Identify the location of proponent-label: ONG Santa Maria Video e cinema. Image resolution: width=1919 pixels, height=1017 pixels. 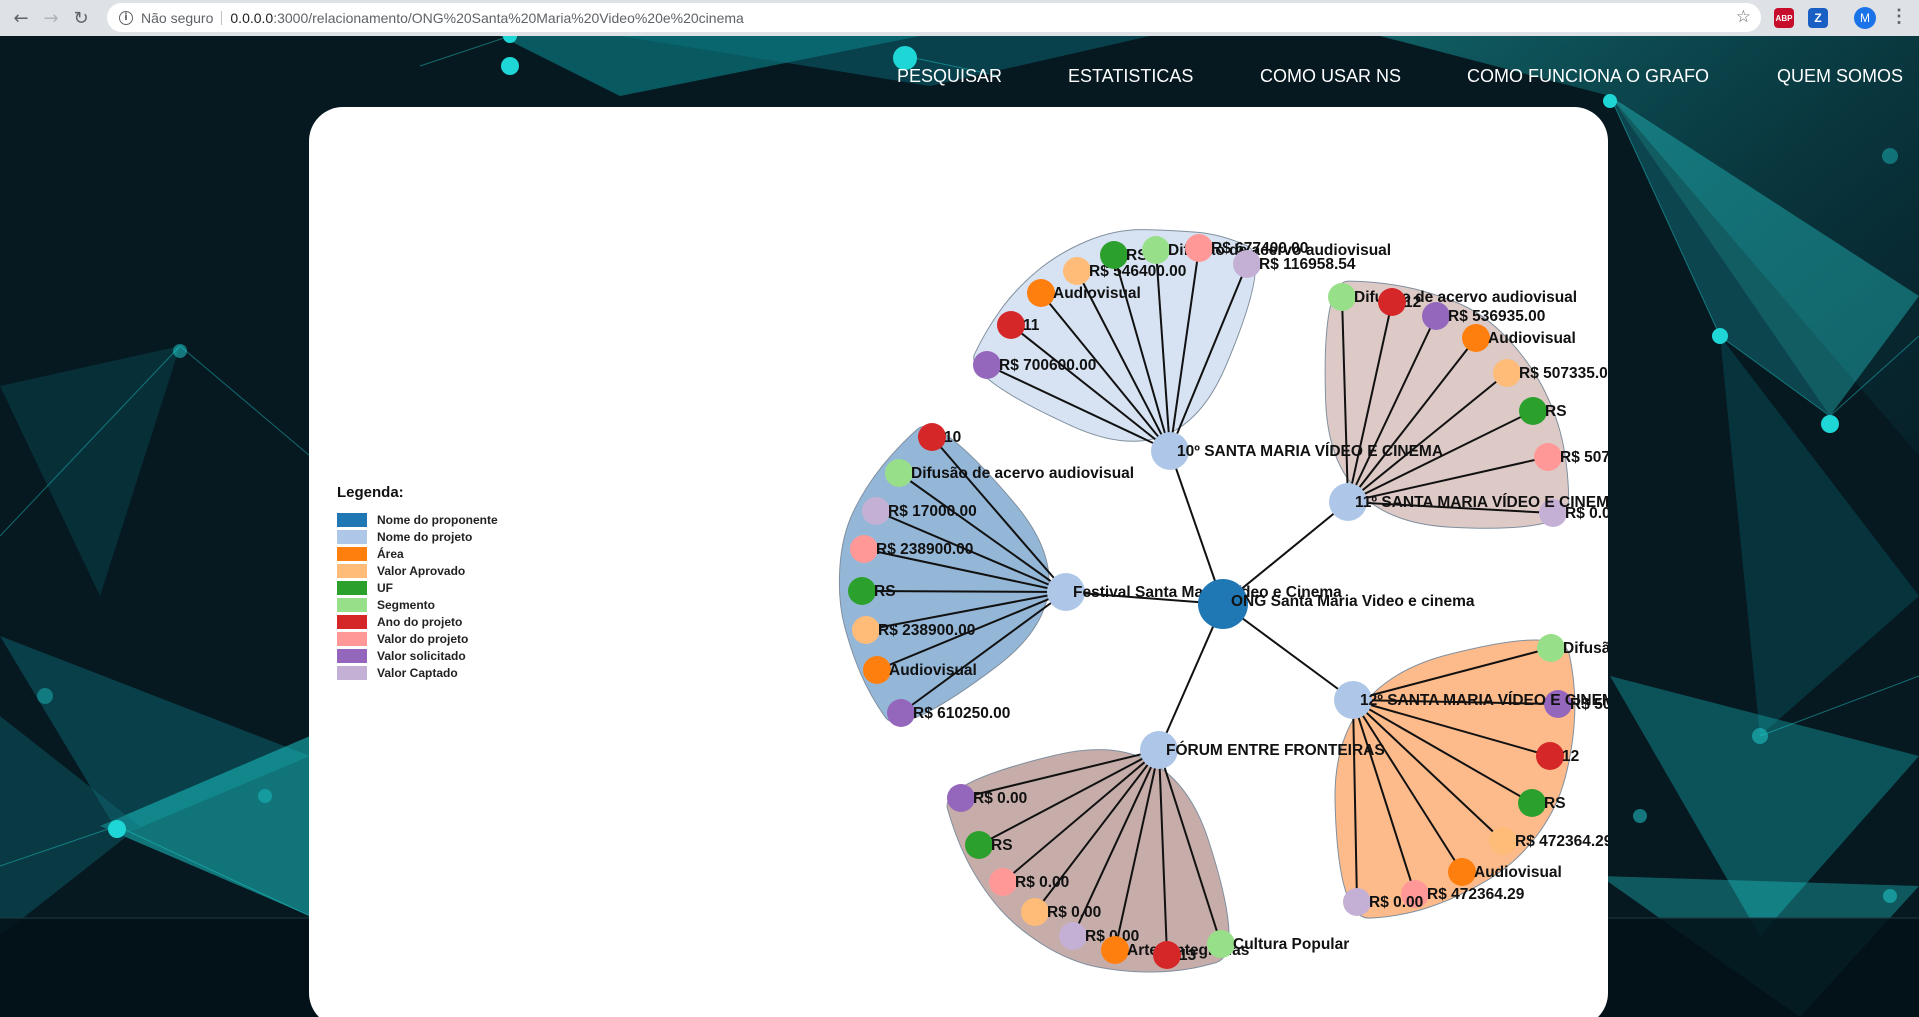
(1353, 601).